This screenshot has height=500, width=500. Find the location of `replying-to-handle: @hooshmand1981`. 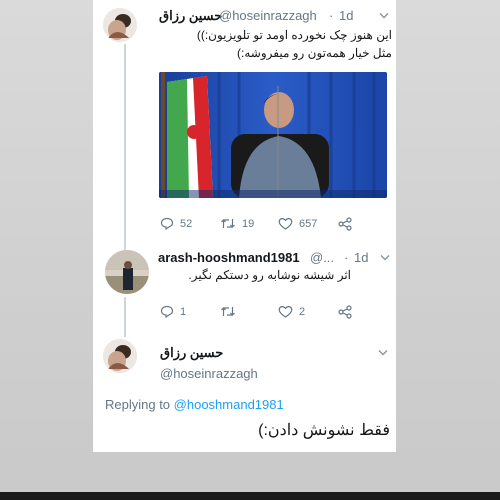

replying-to-handle: @hooshmand1981 is located at coordinates (229, 404).